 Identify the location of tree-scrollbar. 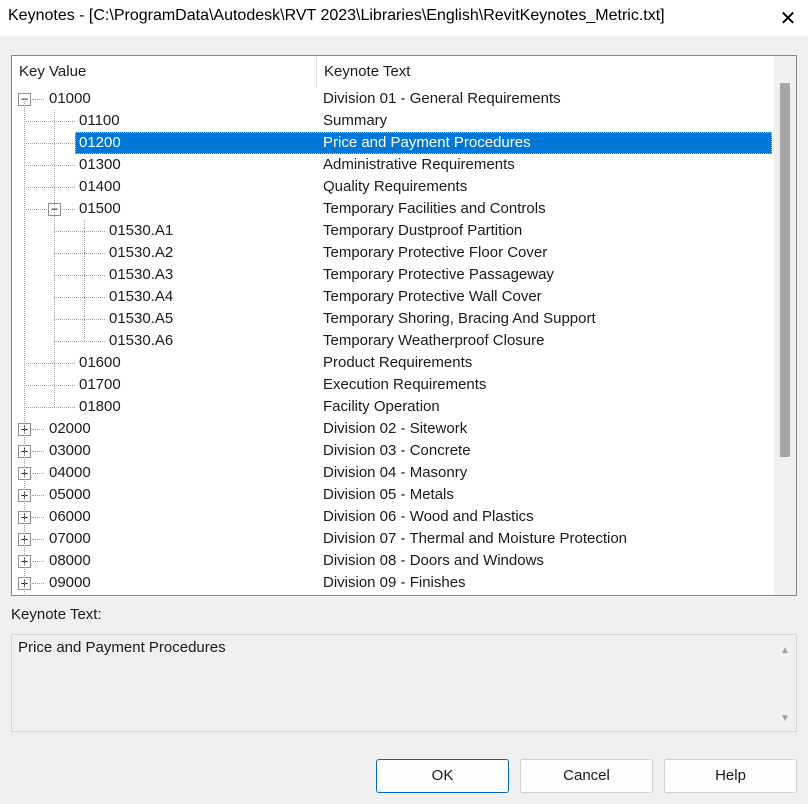
(785, 325).